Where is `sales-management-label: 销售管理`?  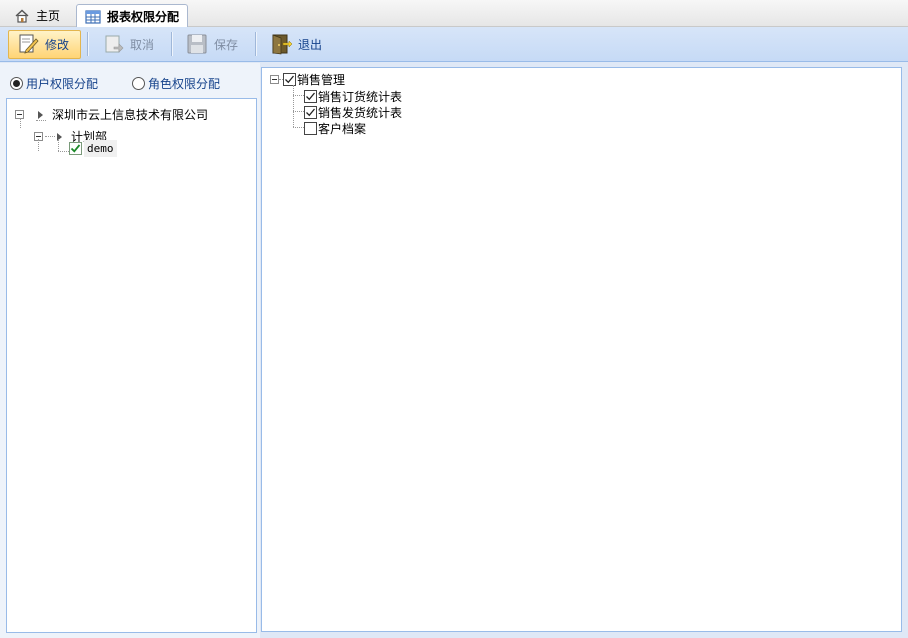
sales-management-label: 销售管理 is located at coordinates (321, 80).